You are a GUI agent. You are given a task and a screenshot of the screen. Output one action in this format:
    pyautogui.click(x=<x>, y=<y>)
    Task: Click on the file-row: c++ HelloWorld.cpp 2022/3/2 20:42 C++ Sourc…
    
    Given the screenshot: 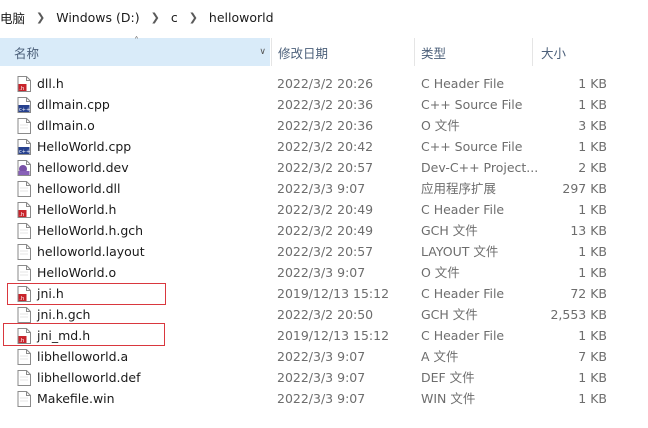 What is the action you would take?
    pyautogui.click(x=324, y=146)
    